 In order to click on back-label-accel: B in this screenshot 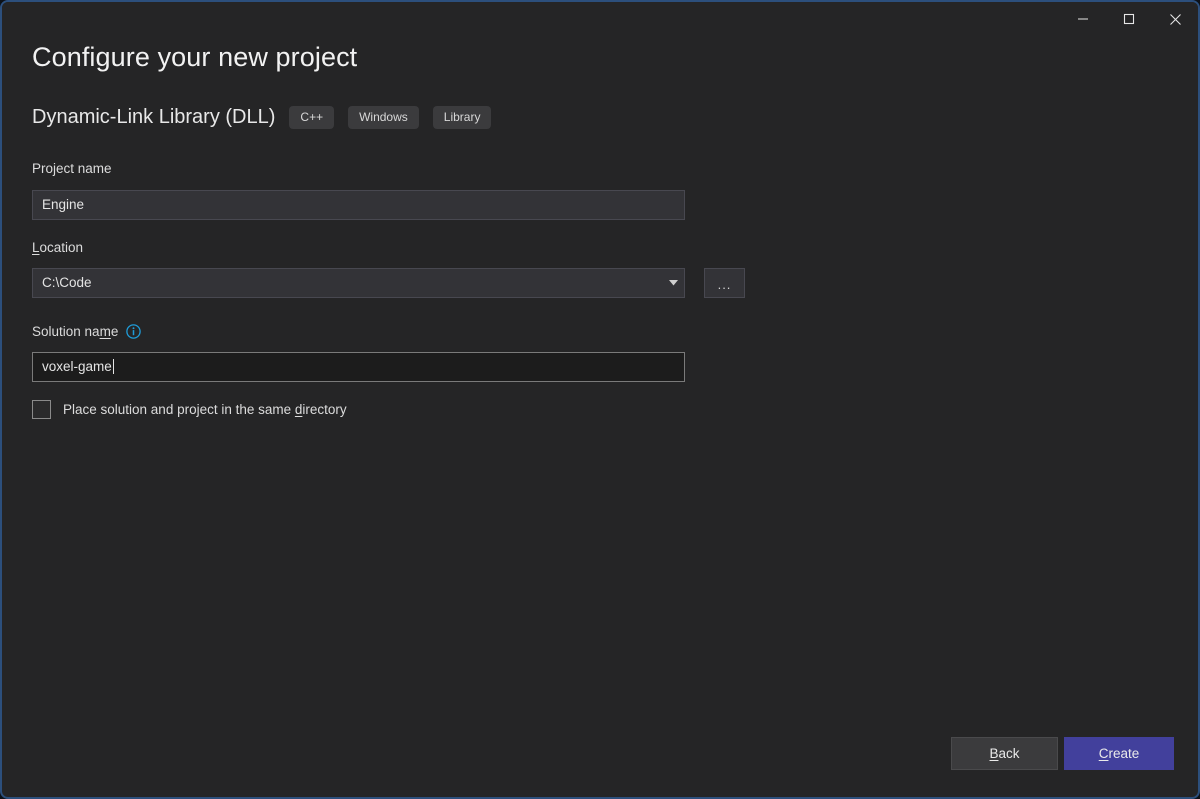, I will do `click(994, 753)`.